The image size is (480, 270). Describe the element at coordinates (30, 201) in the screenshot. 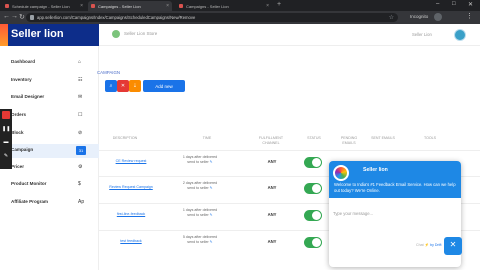

I see `sidebar-item-label: Affiliate Program` at that location.